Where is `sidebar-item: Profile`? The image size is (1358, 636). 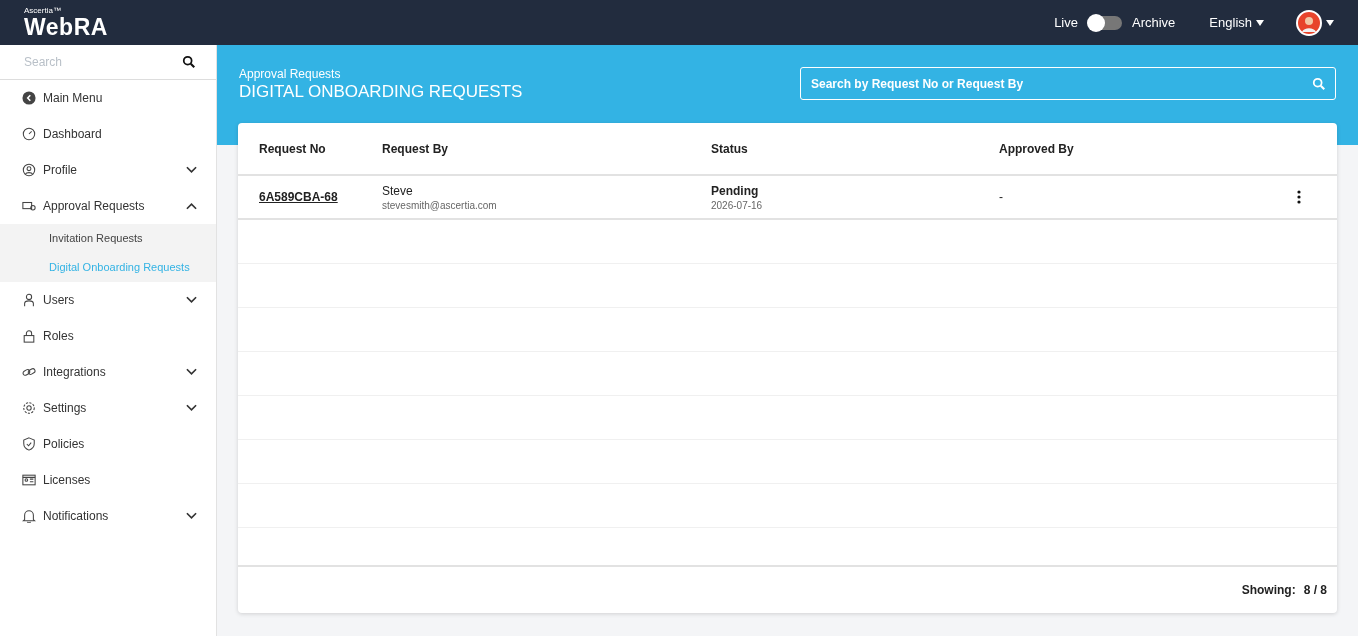 sidebar-item: Profile is located at coordinates (108, 170).